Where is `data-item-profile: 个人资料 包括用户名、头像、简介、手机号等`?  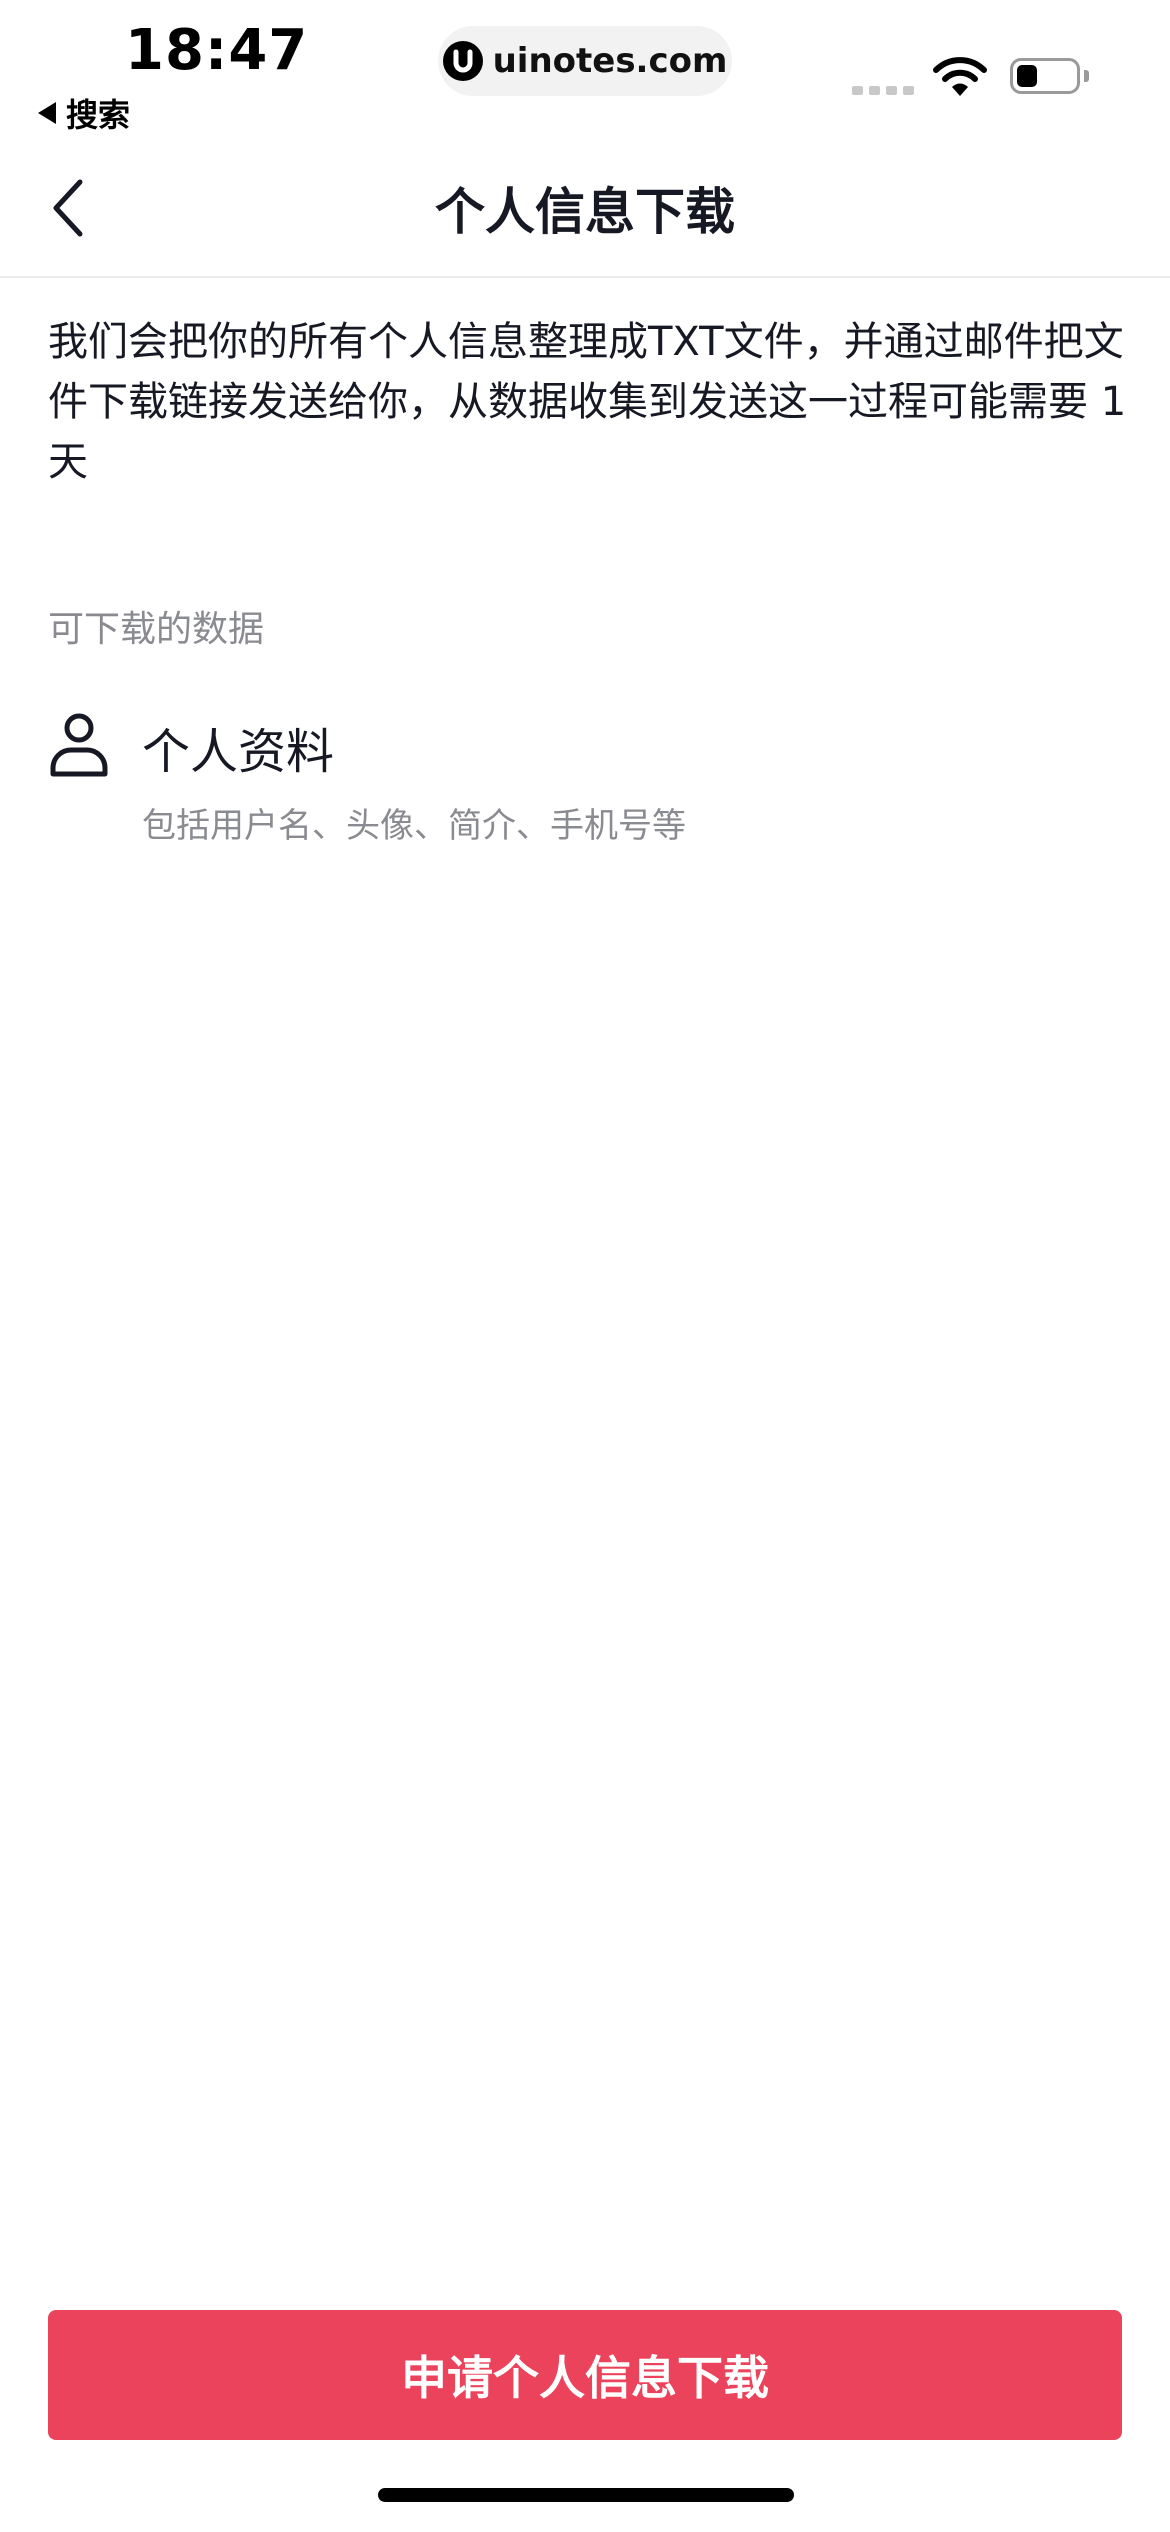
data-item-profile: 个人资料 包括用户名、头像、简介、手机号等 is located at coordinates (585, 787).